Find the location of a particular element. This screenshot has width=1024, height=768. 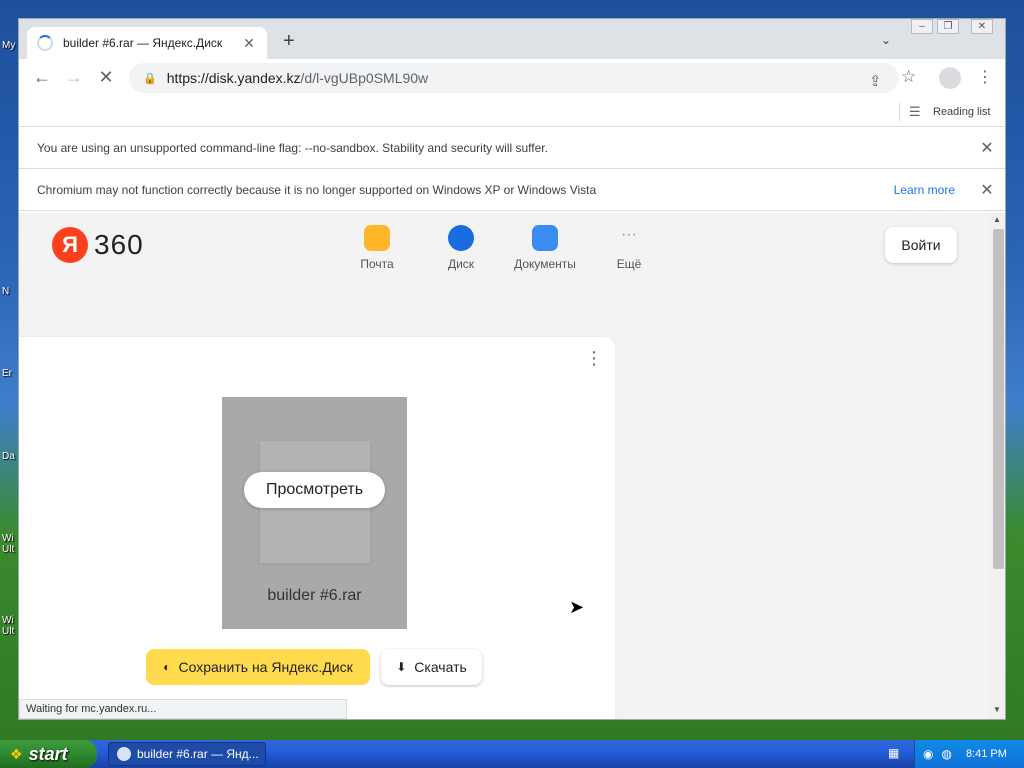

scroll-down-icon: ▼ is located at coordinates (997, 709).